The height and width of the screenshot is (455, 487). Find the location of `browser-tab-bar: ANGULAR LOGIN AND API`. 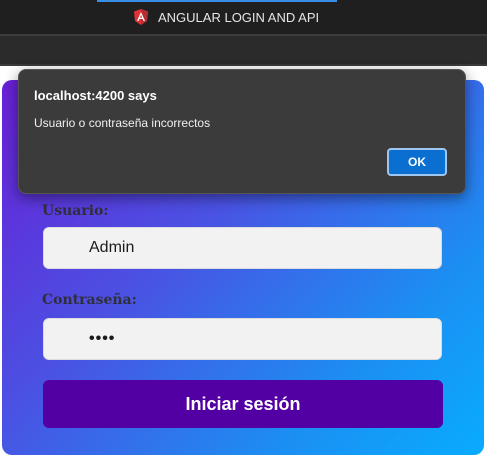

browser-tab-bar: ANGULAR LOGIN AND API is located at coordinates (243, 17).